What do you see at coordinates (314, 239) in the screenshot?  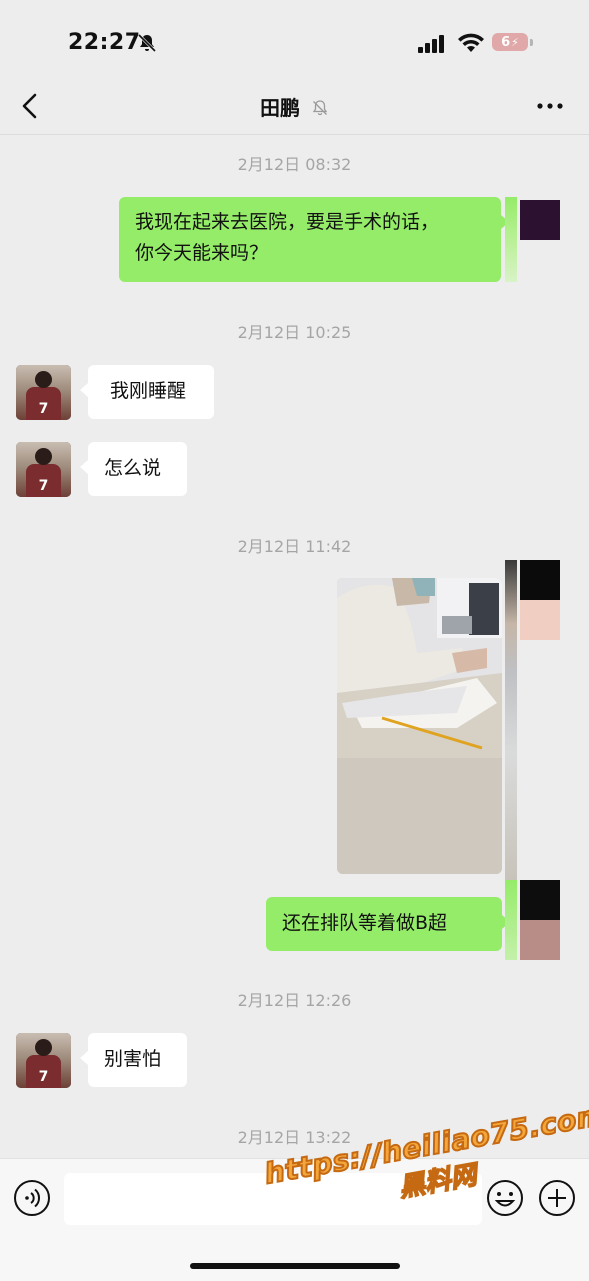 I see `outgoing-message: 我现在起来去医院，要是手术的话， 你今天能来吗？` at bounding box center [314, 239].